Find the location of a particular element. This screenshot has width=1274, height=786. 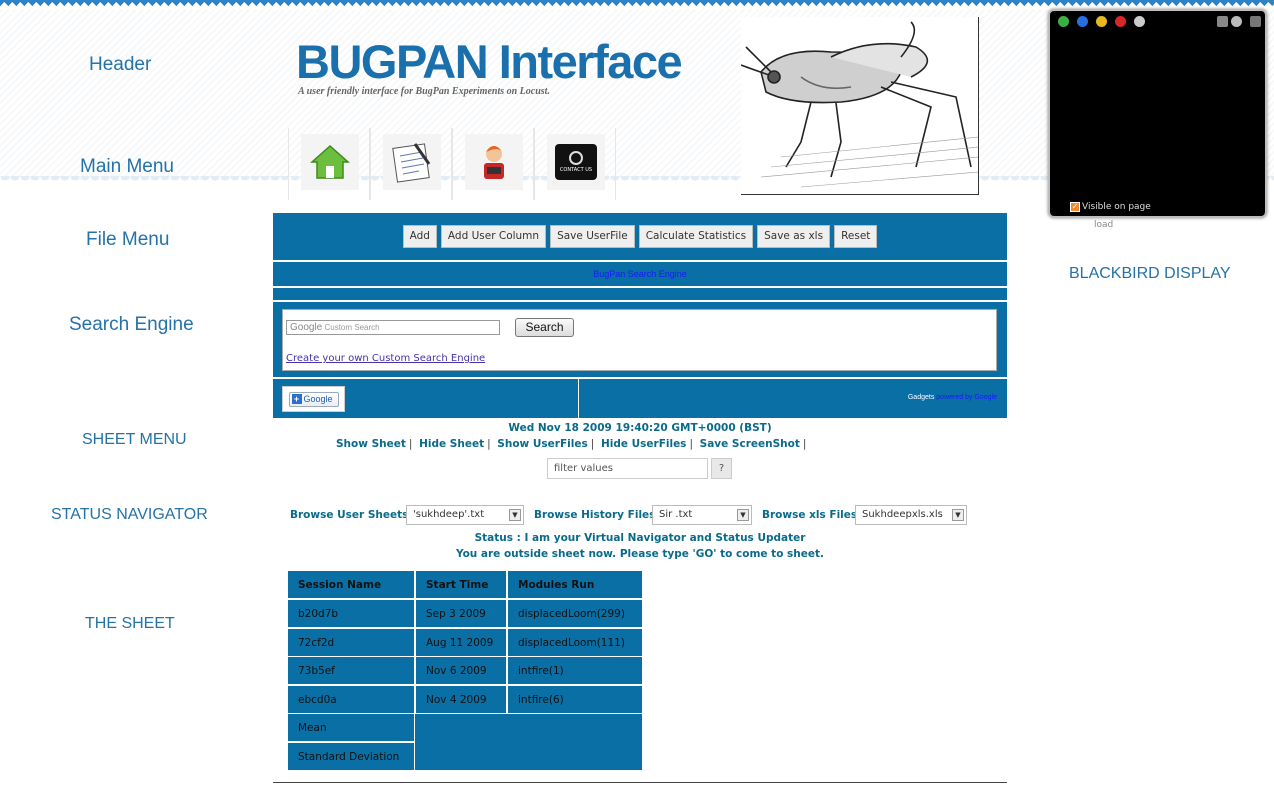

browse-xls-files-select: Sukhdeepxls.xls ▼ is located at coordinates (911, 515).